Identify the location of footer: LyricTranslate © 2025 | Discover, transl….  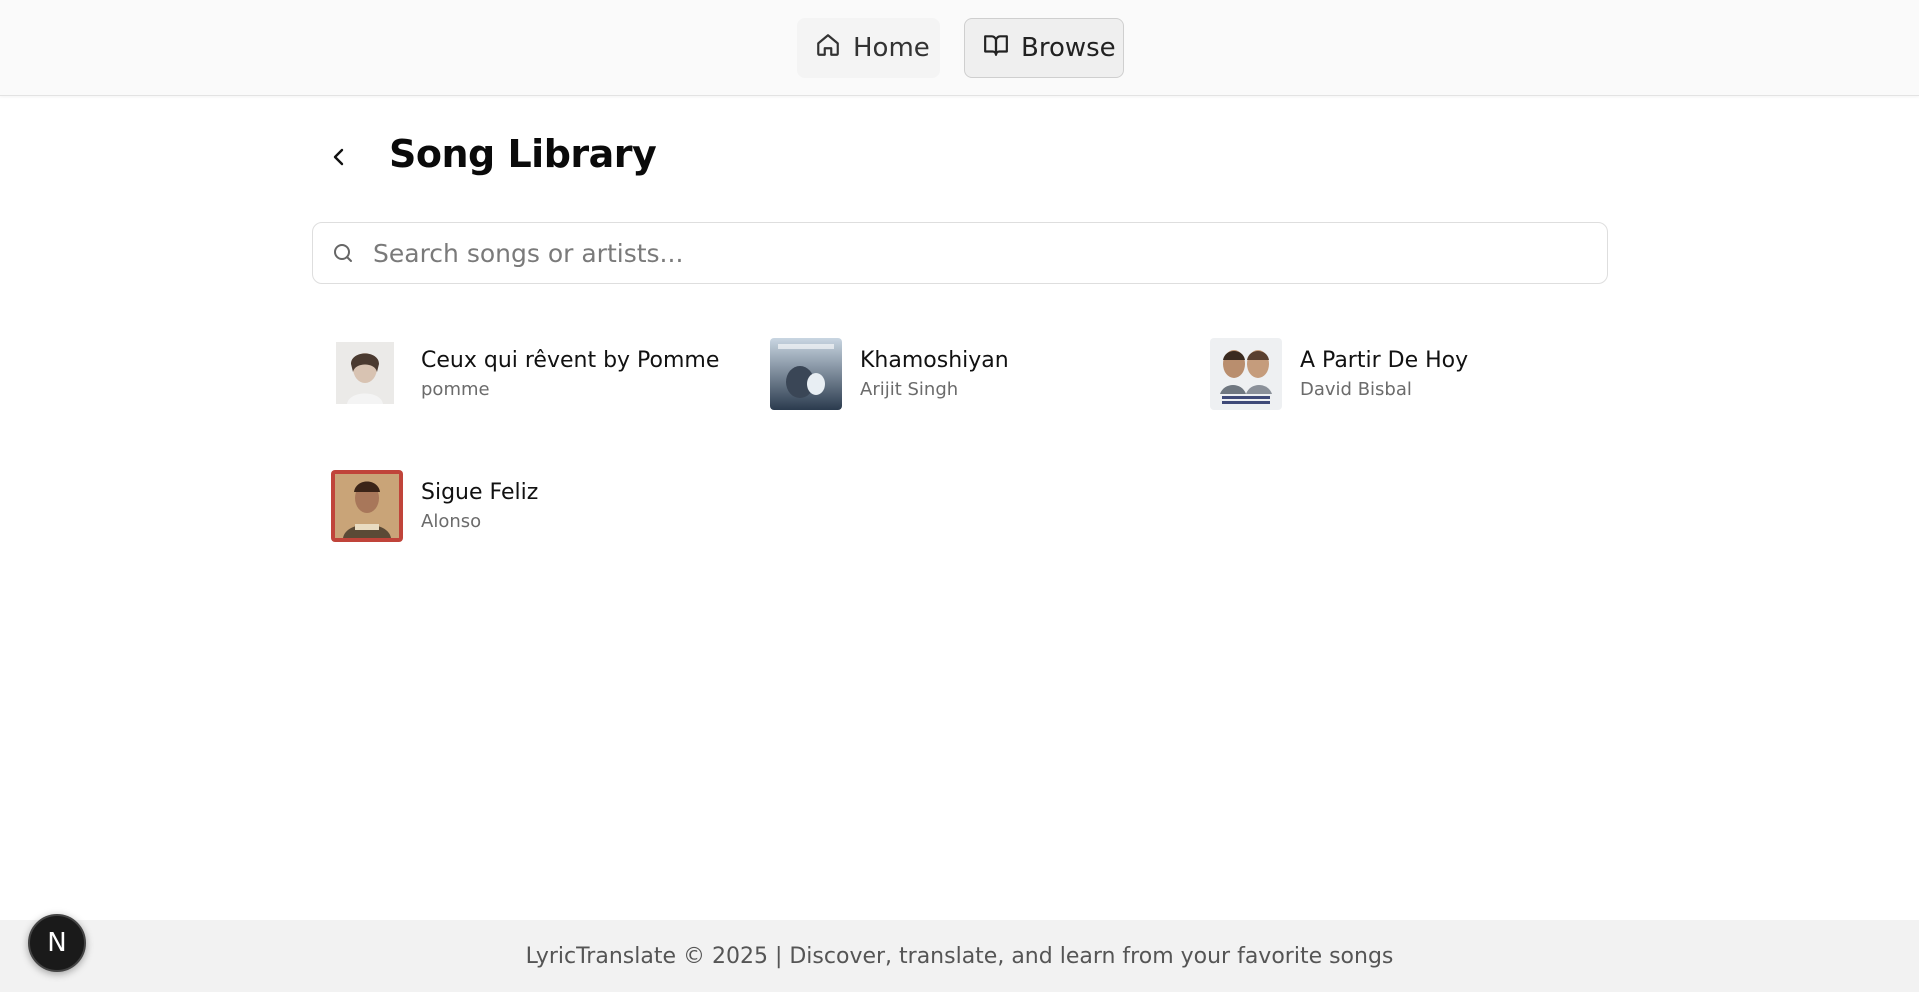
(959, 956).